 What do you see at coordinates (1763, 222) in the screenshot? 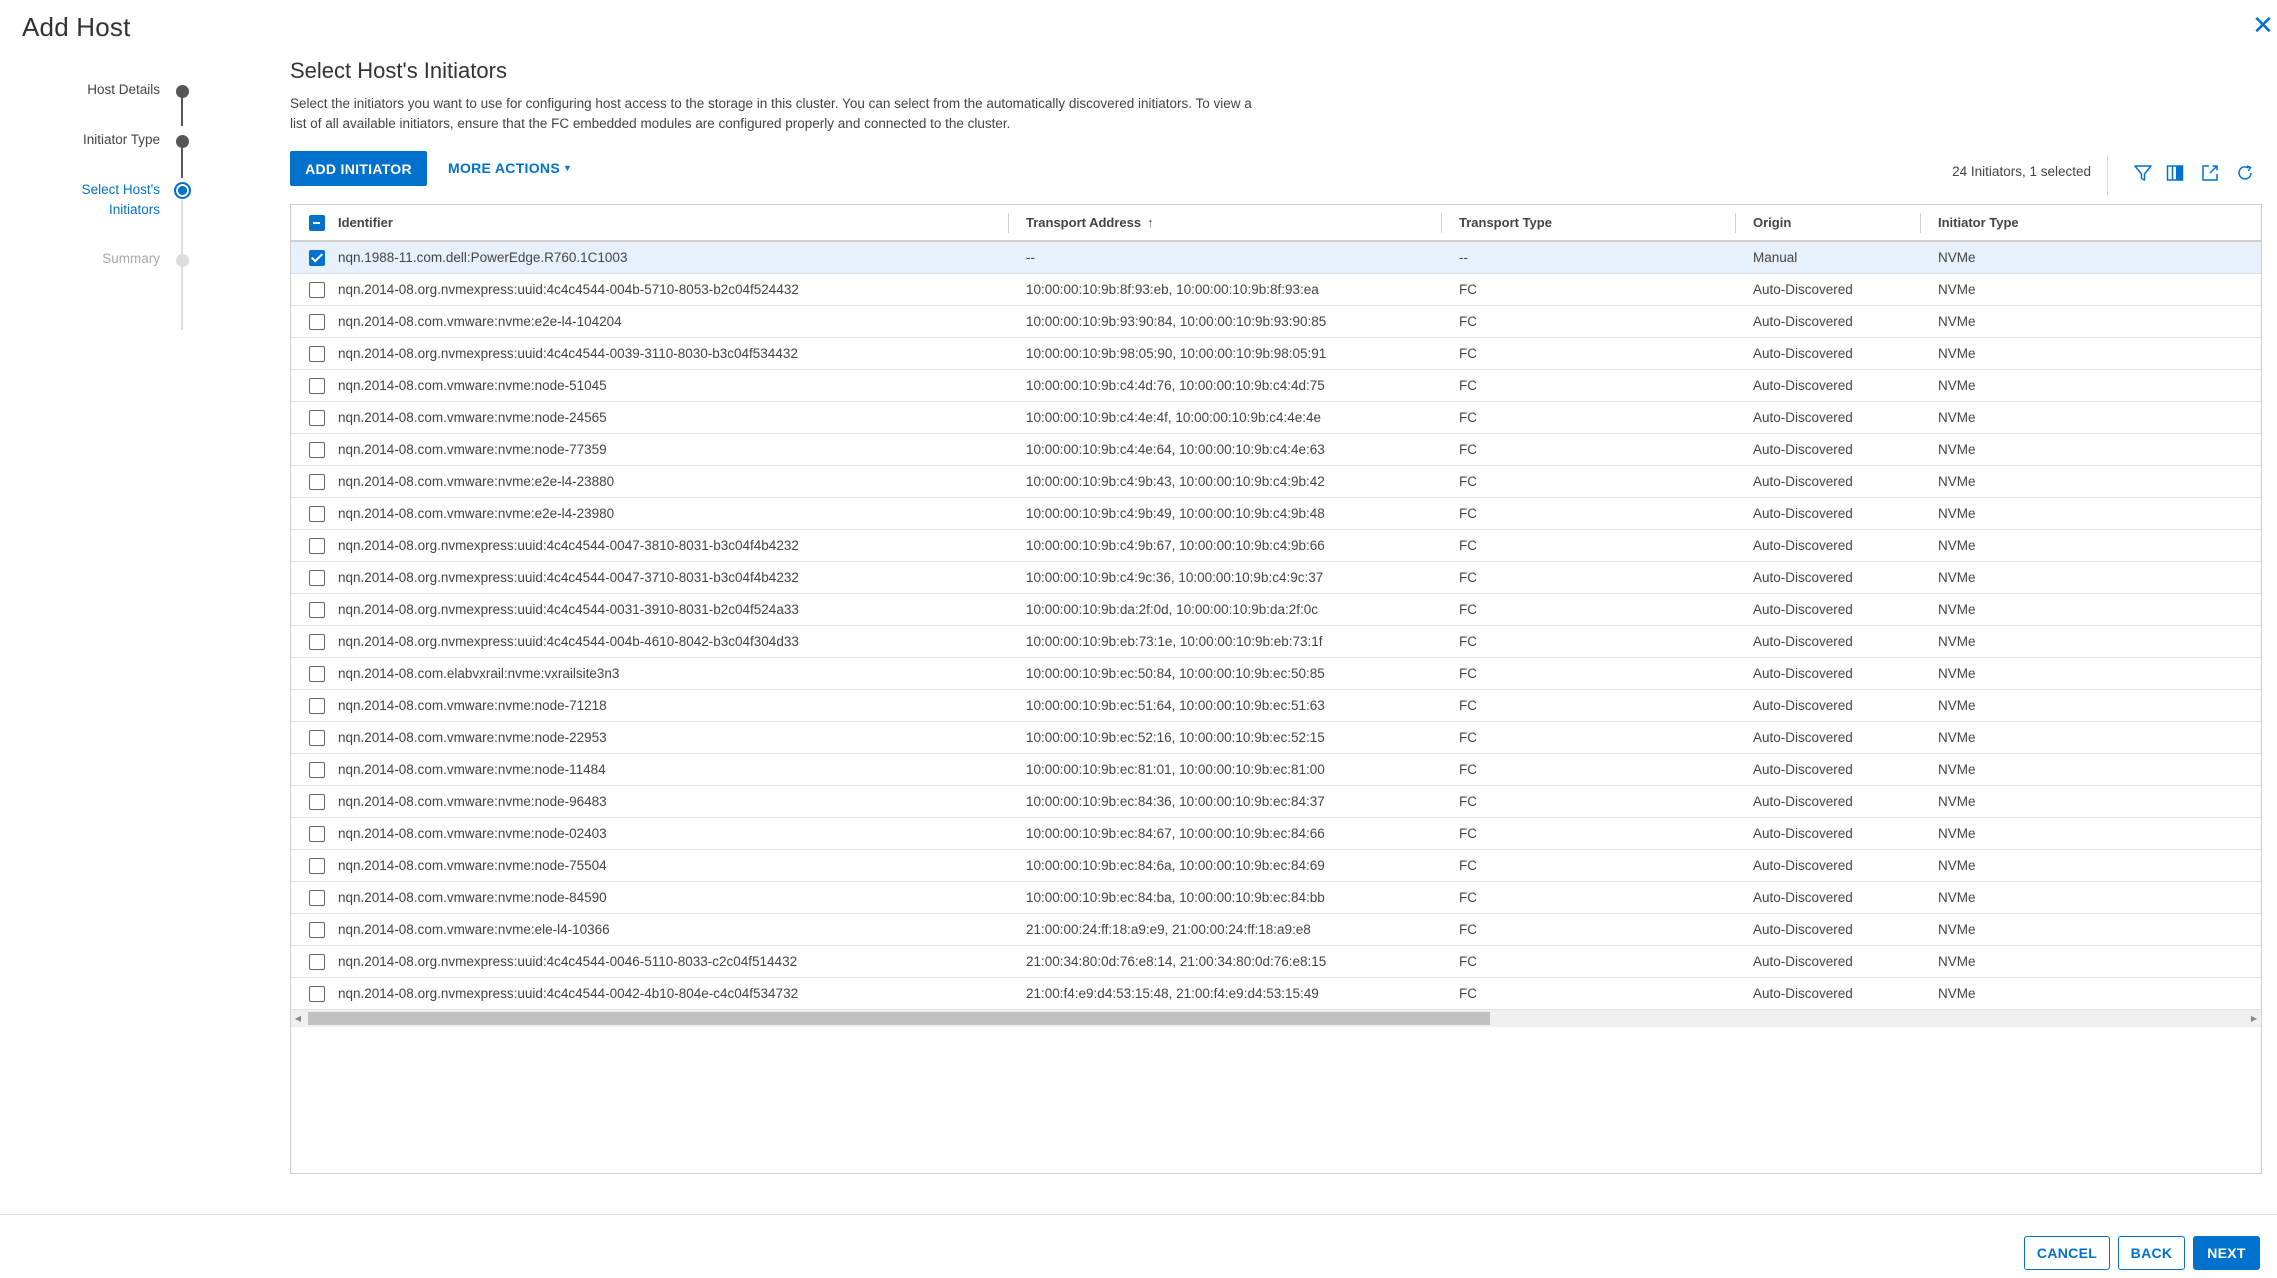
I see `column-header-origin: Origin` at bounding box center [1763, 222].